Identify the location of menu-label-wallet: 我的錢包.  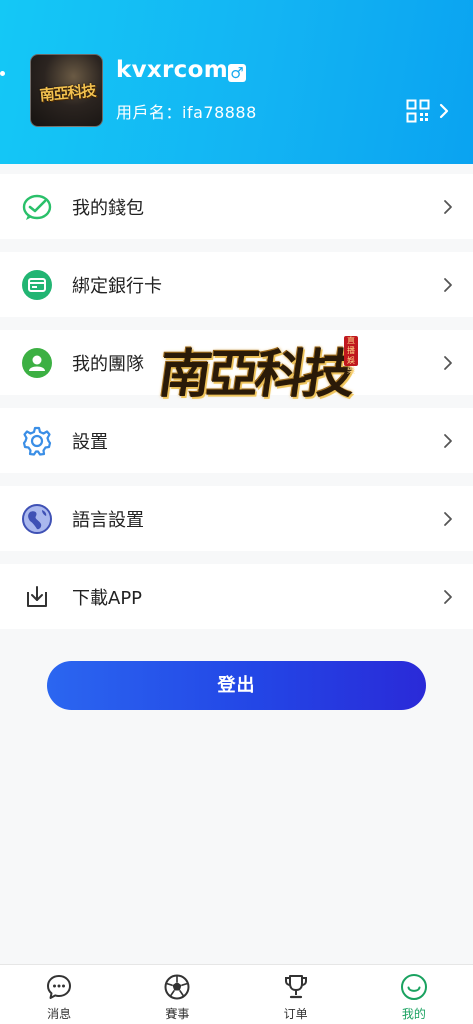
(108, 208).